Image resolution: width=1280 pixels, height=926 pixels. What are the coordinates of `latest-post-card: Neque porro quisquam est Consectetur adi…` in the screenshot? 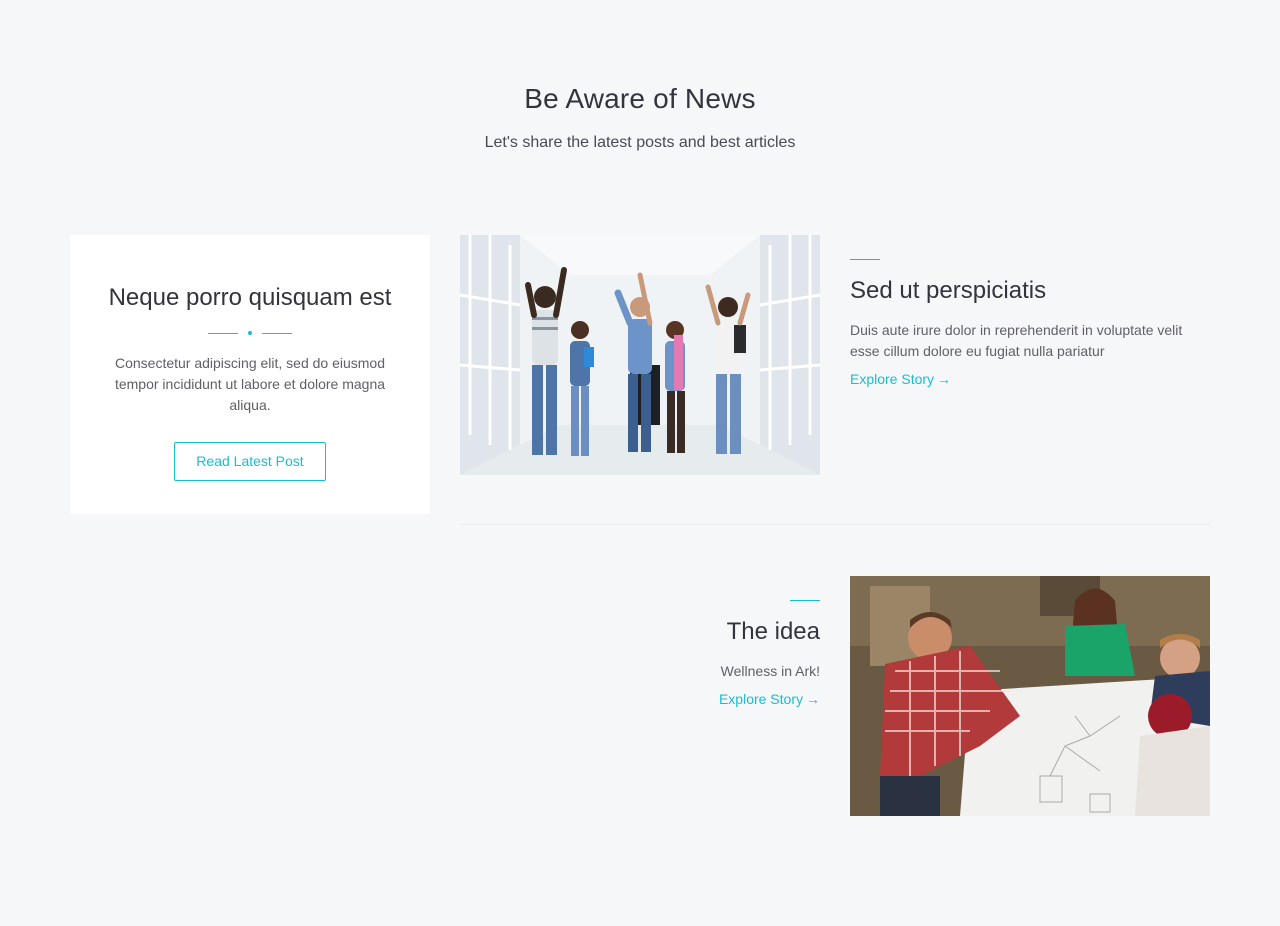 It's located at (250, 374).